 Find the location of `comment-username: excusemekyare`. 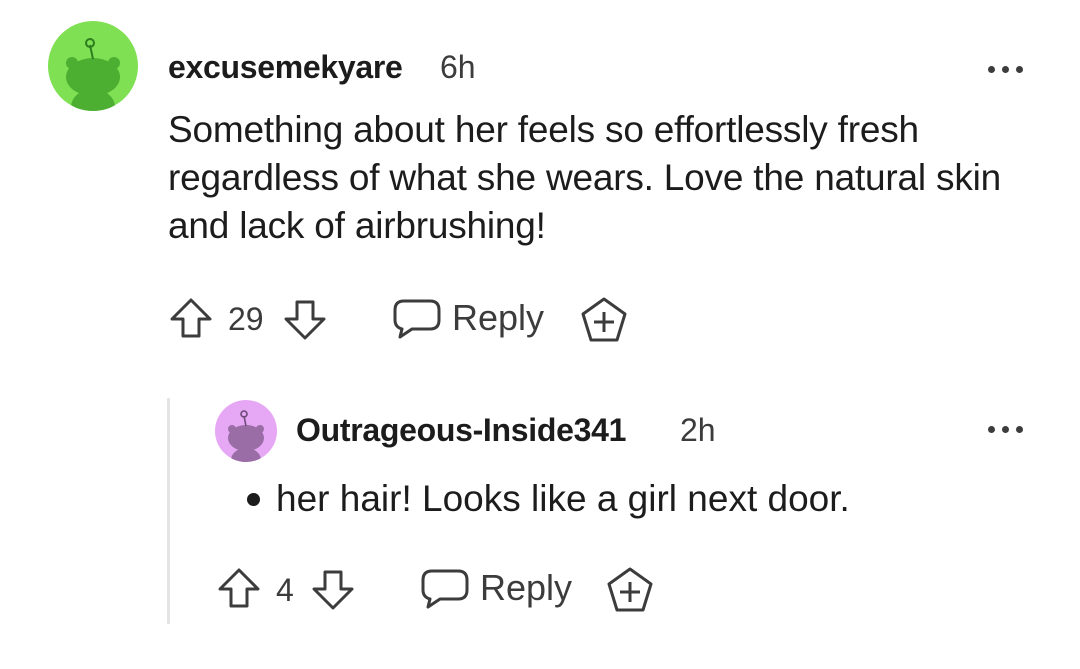

comment-username: excusemekyare is located at coordinates (285, 67).